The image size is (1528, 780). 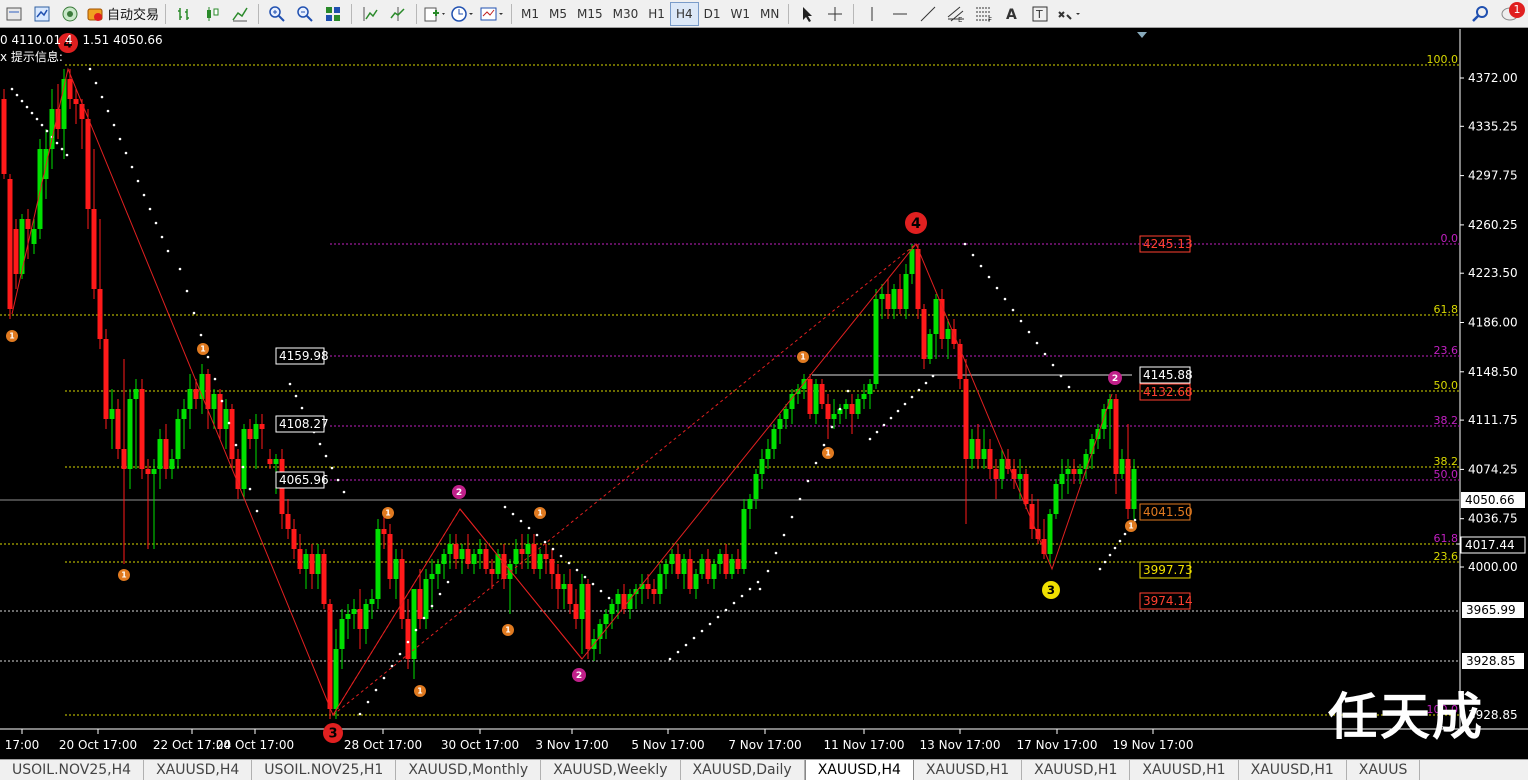 What do you see at coordinates (558, 14) in the screenshot?
I see `timeframe-m5: M5` at bounding box center [558, 14].